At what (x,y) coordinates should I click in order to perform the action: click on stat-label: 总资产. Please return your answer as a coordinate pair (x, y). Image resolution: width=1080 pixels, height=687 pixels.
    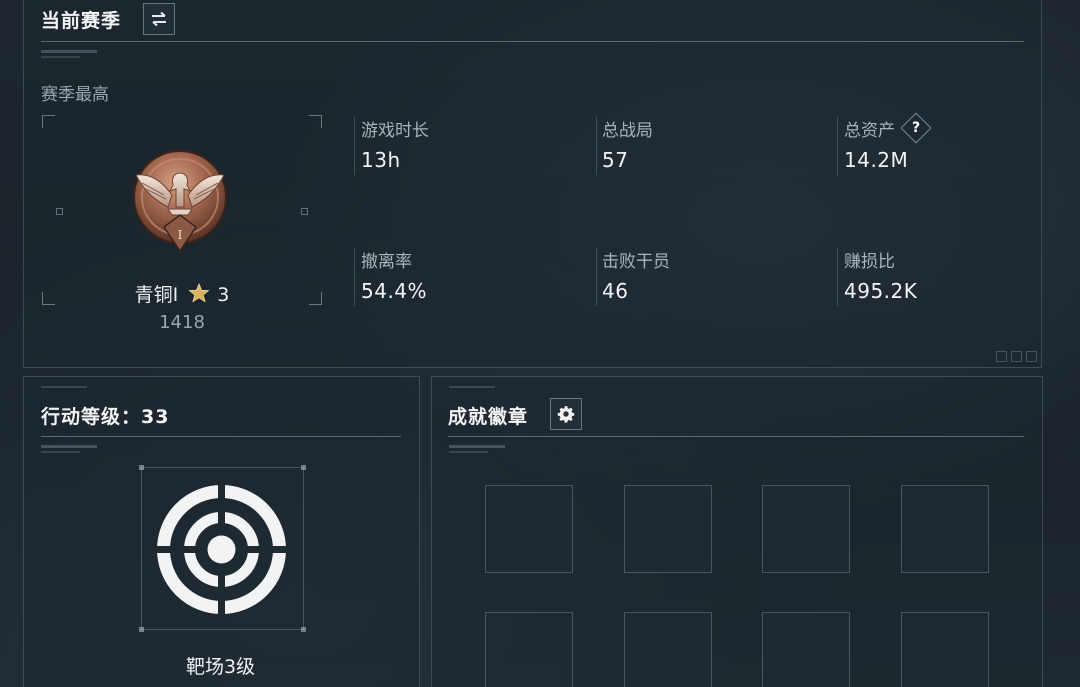
    Looking at the image, I should click on (869, 130).